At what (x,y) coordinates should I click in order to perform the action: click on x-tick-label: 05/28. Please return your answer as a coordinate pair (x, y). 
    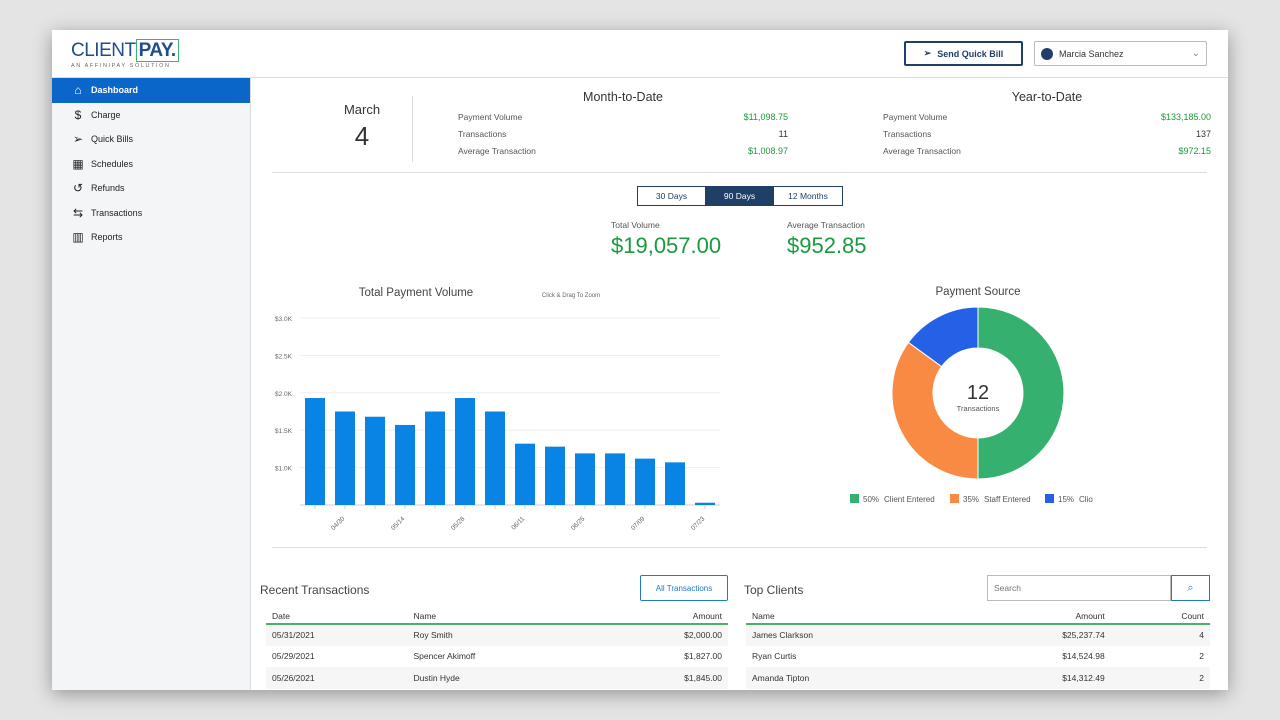
    Looking at the image, I should click on (458, 523).